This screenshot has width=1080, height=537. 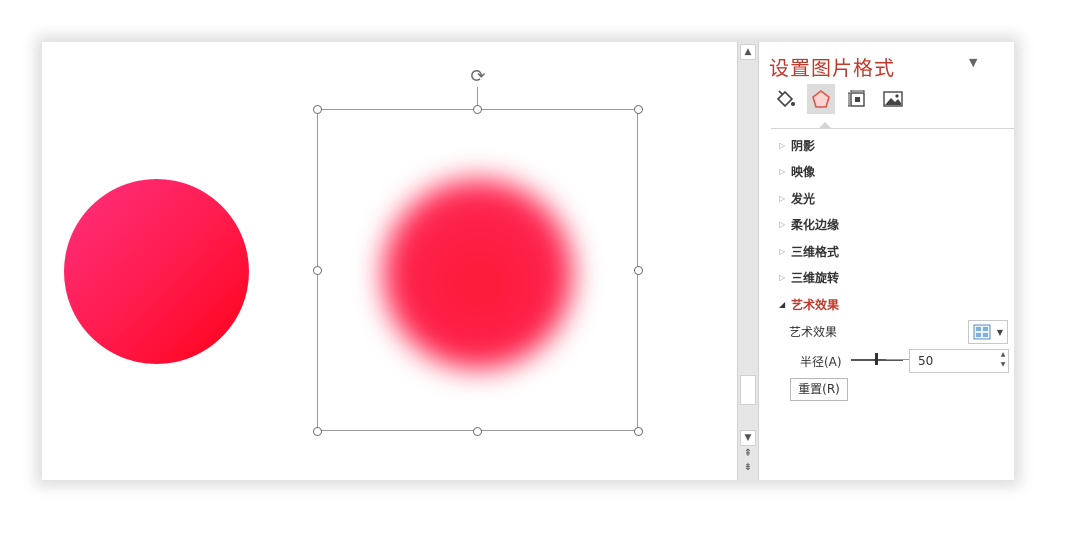 What do you see at coordinates (959, 361) in the screenshot?
I see `radius-input` at bounding box center [959, 361].